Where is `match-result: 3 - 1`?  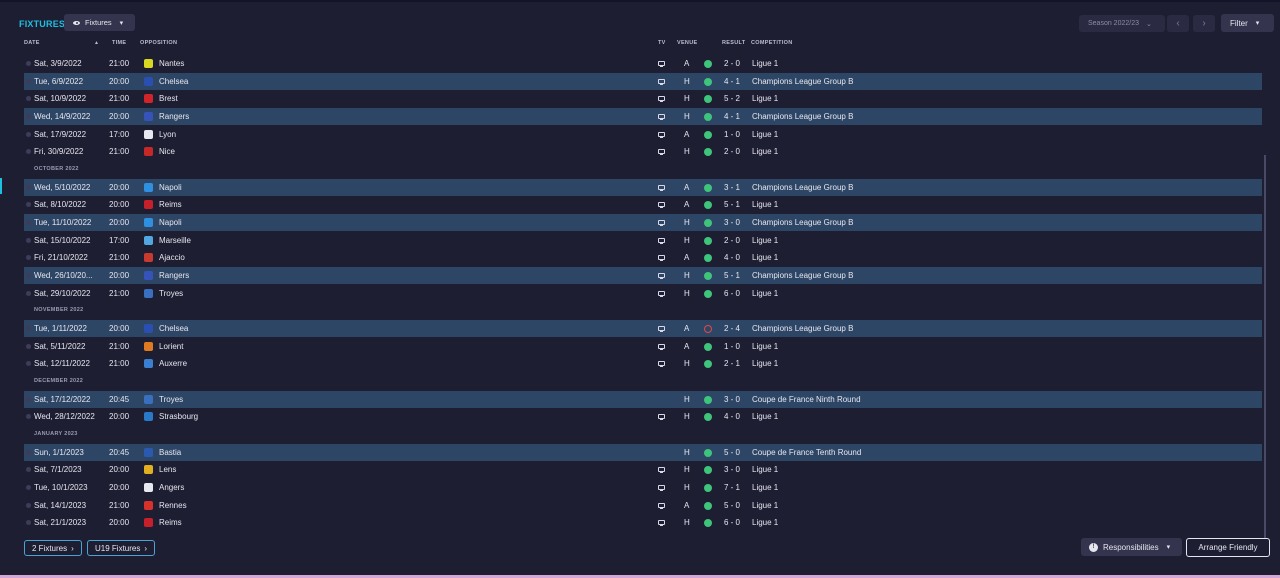 match-result: 3 - 1 is located at coordinates (732, 187).